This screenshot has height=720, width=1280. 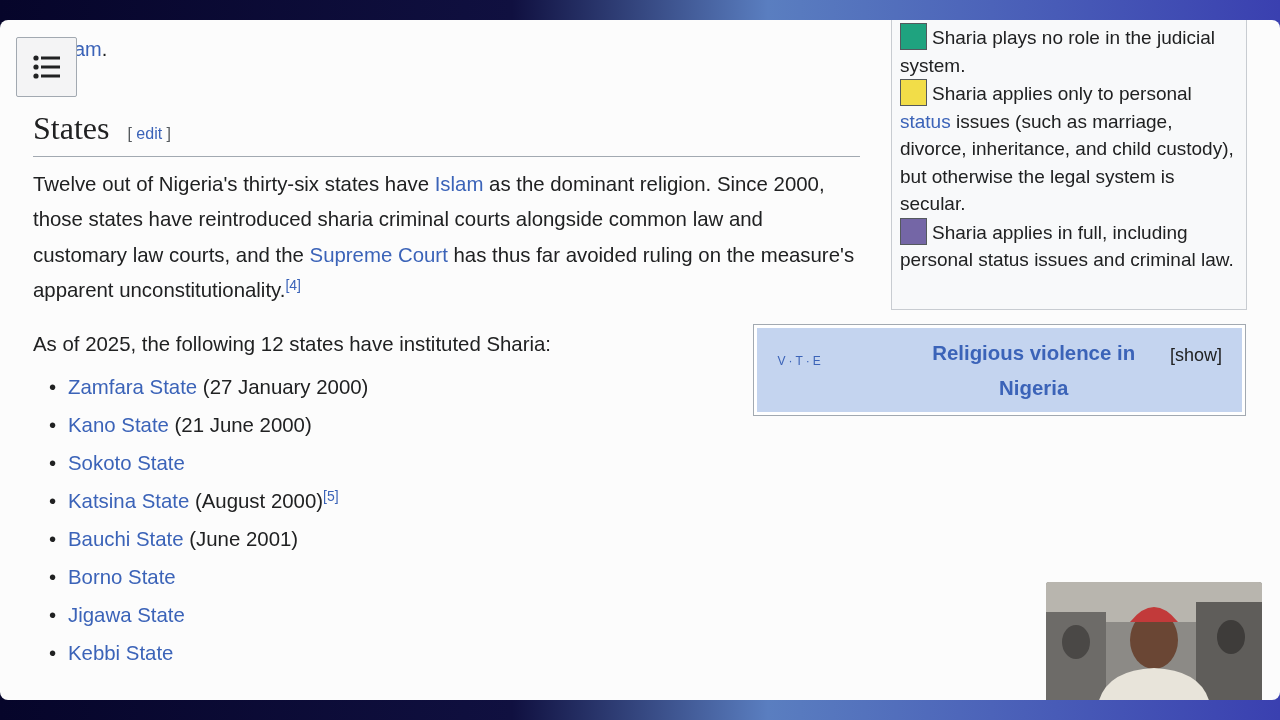 I want to click on section-heading: States, so click(x=71, y=128).